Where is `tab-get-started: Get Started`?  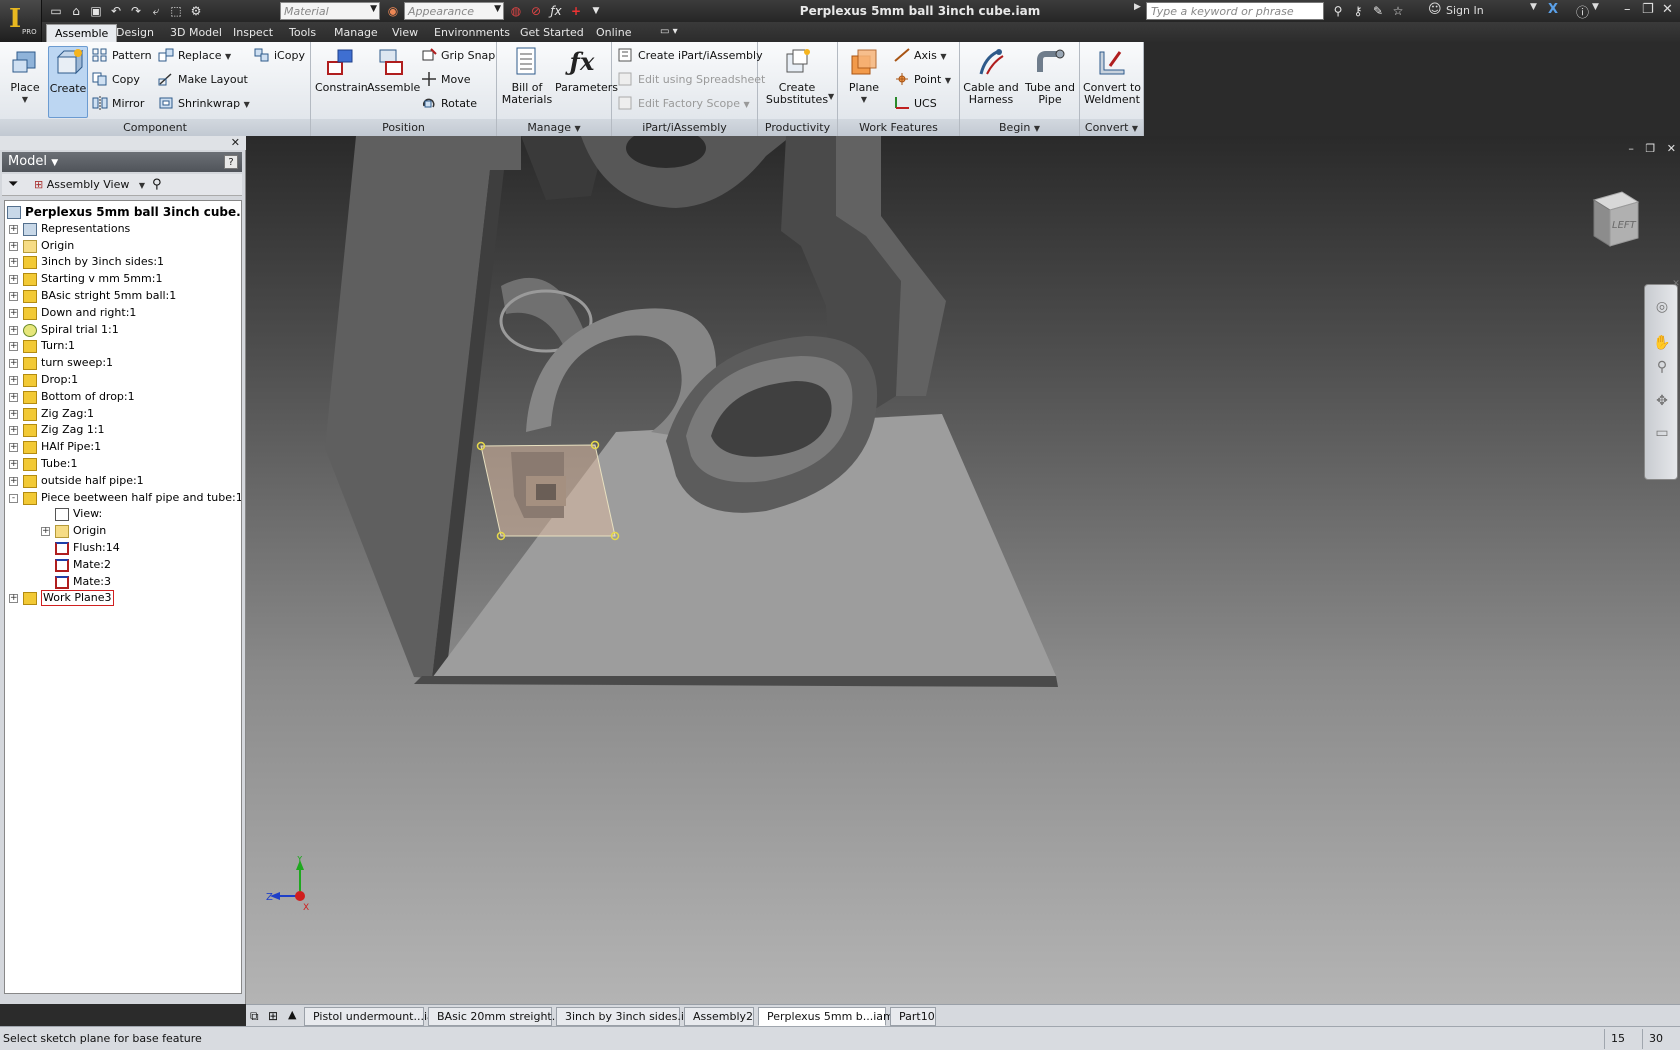 tab-get-started: Get Started is located at coordinates (552, 33).